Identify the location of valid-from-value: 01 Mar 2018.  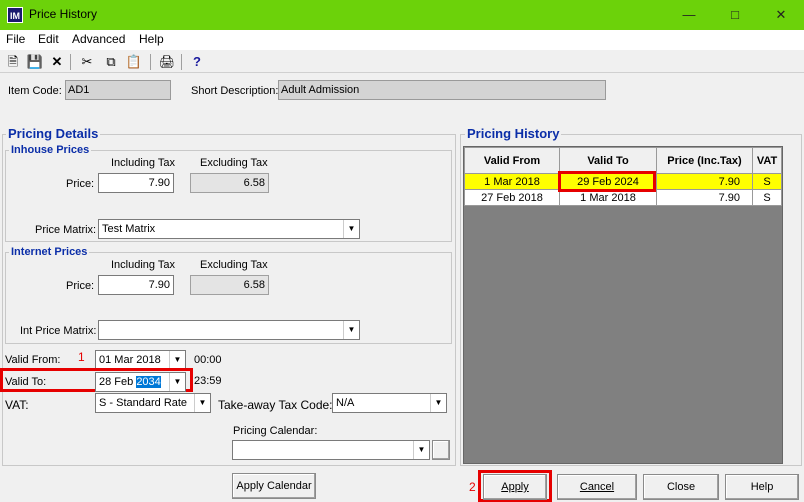
(130, 360).